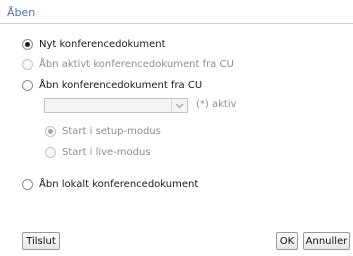  I want to click on ok-button: OK, so click(287, 241).